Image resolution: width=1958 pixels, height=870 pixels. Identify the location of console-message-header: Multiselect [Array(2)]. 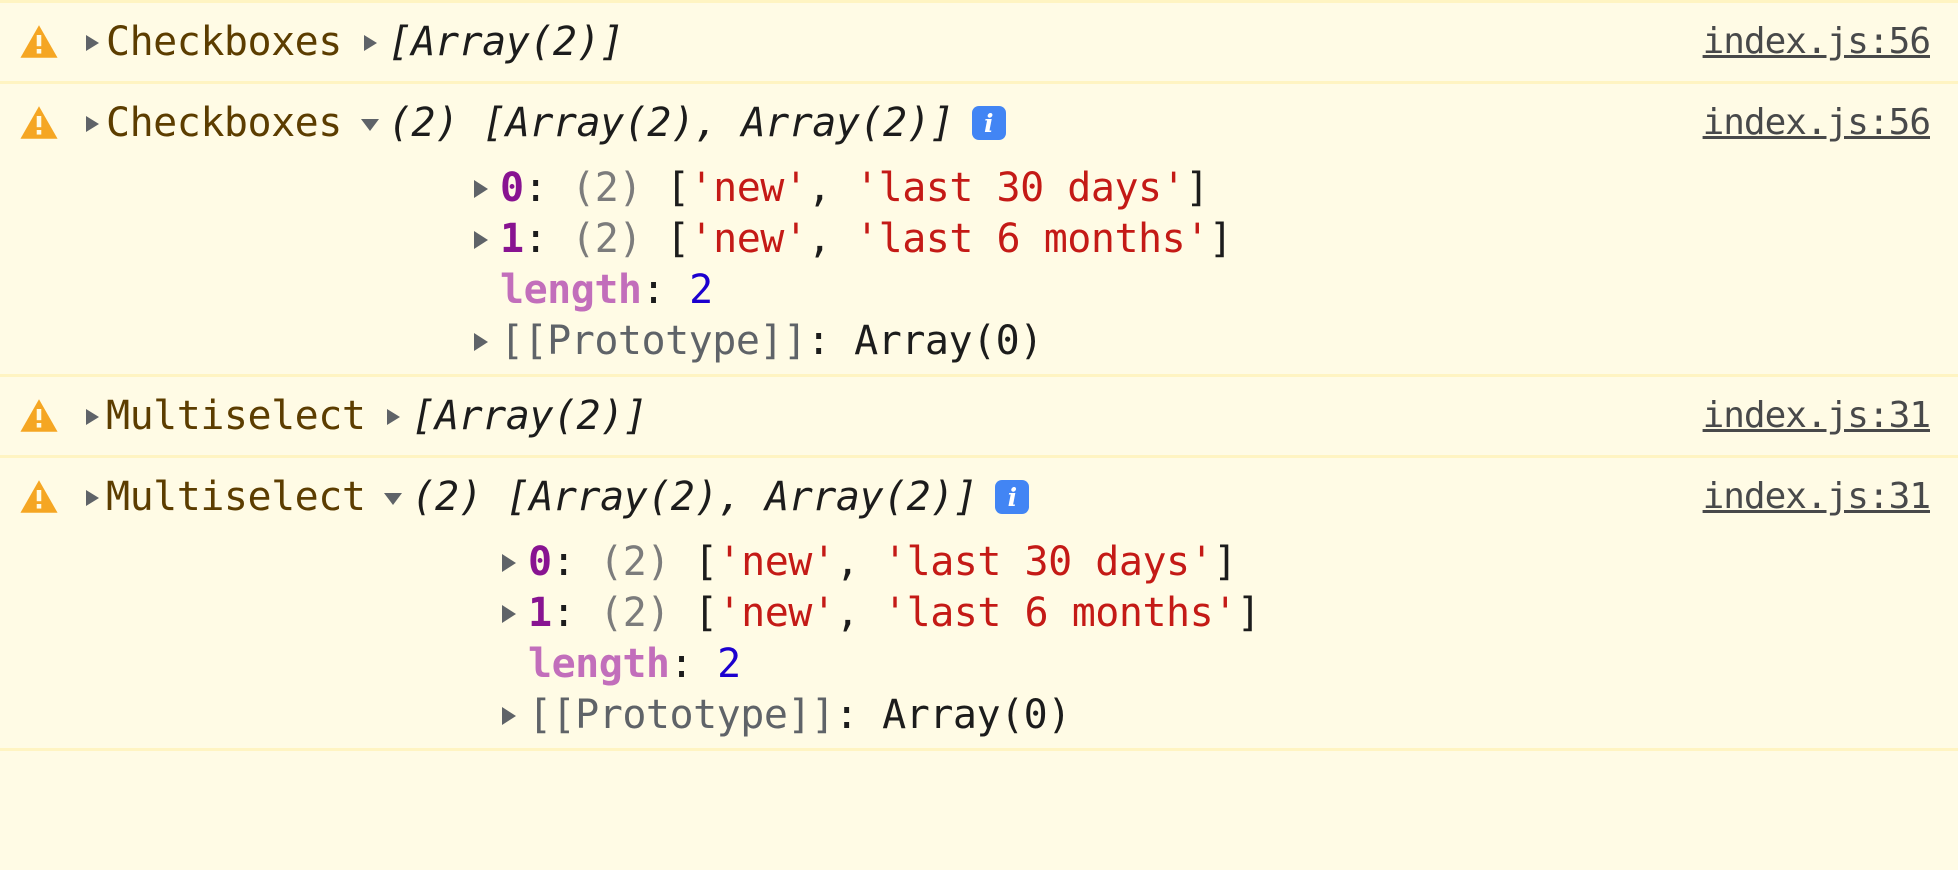
(979, 416).